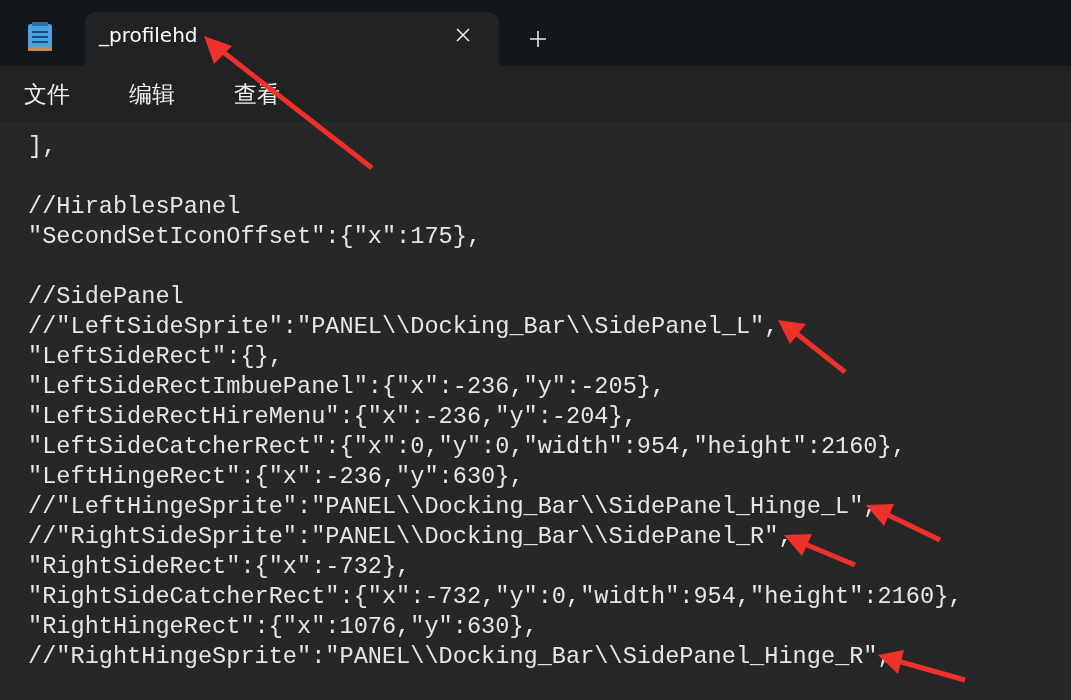 The width and height of the screenshot is (1071, 700). What do you see at coordinates (332, 417) in the screenshot?
I see `code-line: "LeftSideRectHireMenu":{"x":-236,"y":-204},` at bounding box center [332, 417].